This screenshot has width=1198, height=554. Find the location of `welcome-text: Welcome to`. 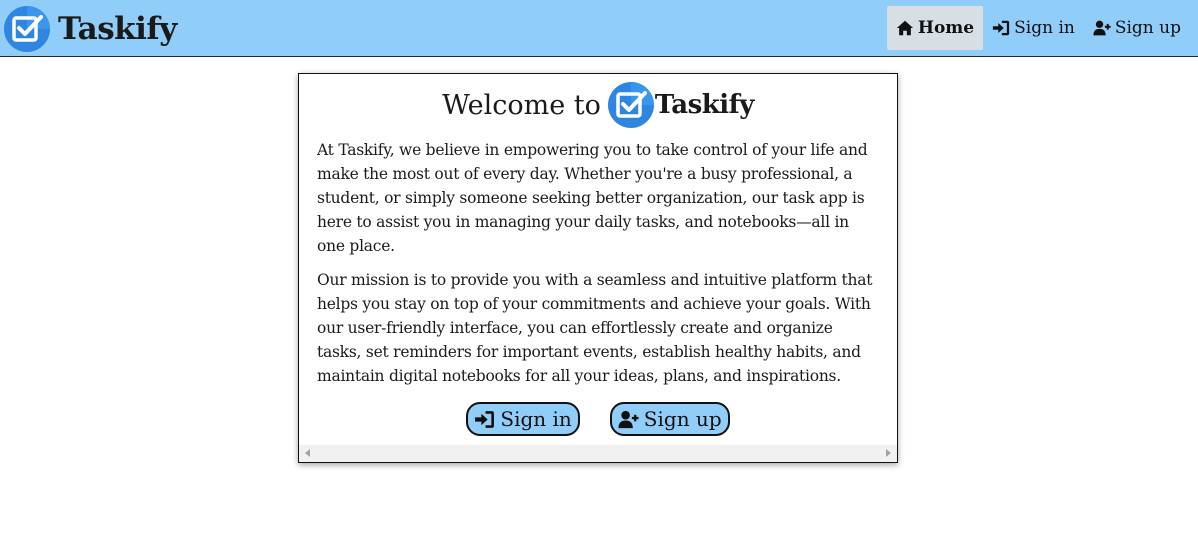

welcome-text: Welcome to is located at coordinates (521, 105).